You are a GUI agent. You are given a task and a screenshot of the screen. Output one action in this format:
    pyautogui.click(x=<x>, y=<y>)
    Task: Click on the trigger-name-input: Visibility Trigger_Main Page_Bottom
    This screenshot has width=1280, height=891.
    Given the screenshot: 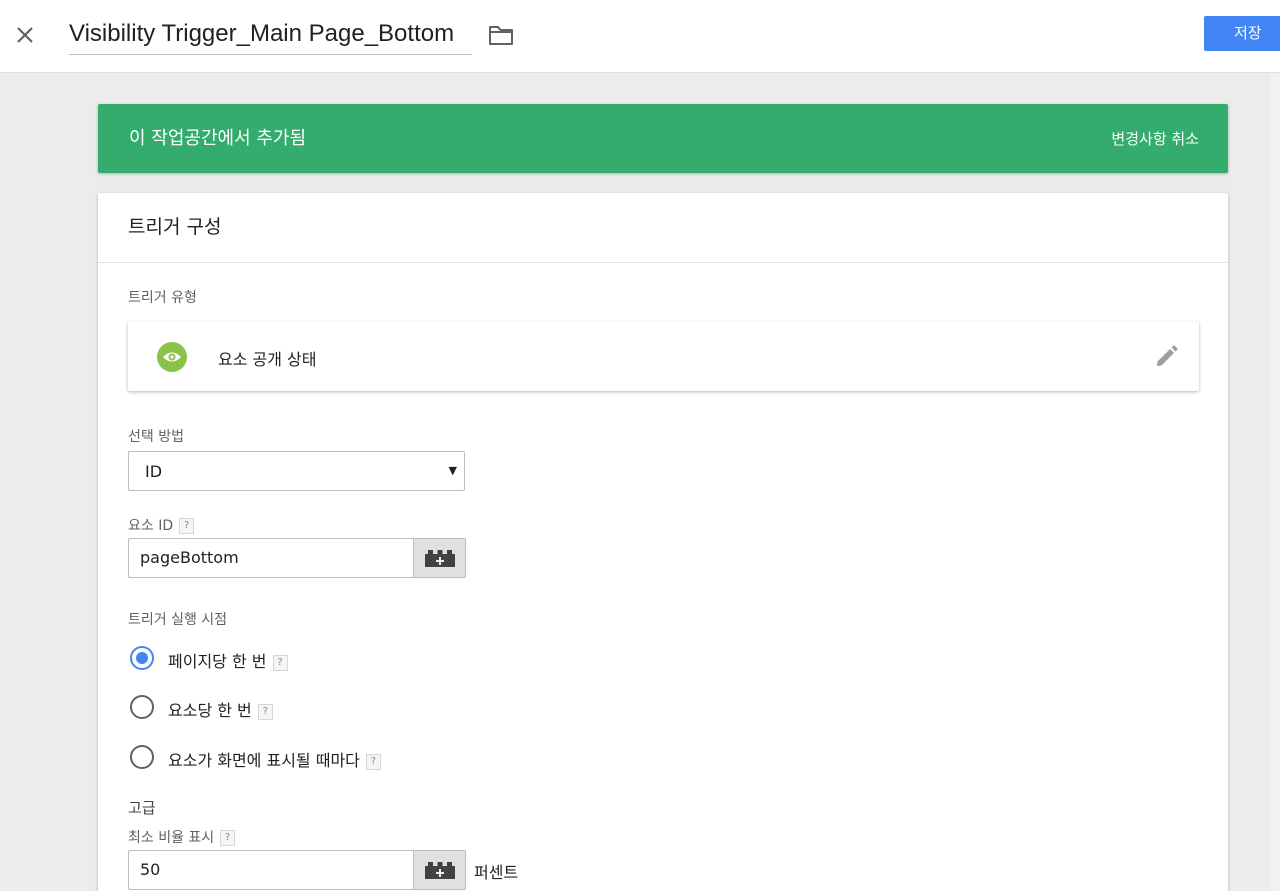 What is the action you would take?
    pyautogui.click(x=270, y=36)
    